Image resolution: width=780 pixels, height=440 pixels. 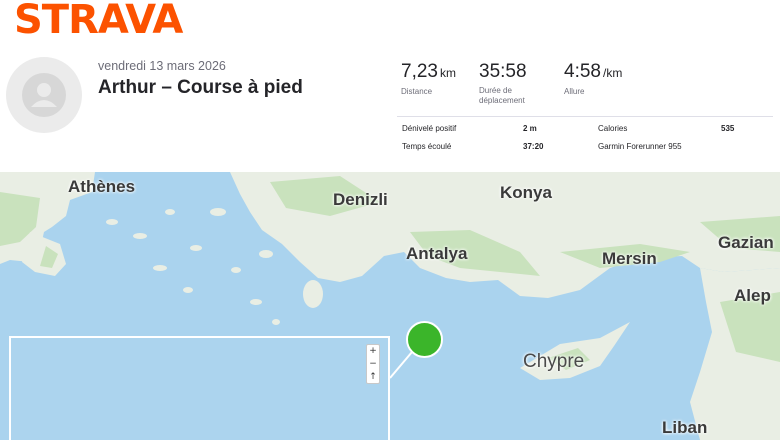 I want to click on calories-value: 535, so click(x=728, y=128).